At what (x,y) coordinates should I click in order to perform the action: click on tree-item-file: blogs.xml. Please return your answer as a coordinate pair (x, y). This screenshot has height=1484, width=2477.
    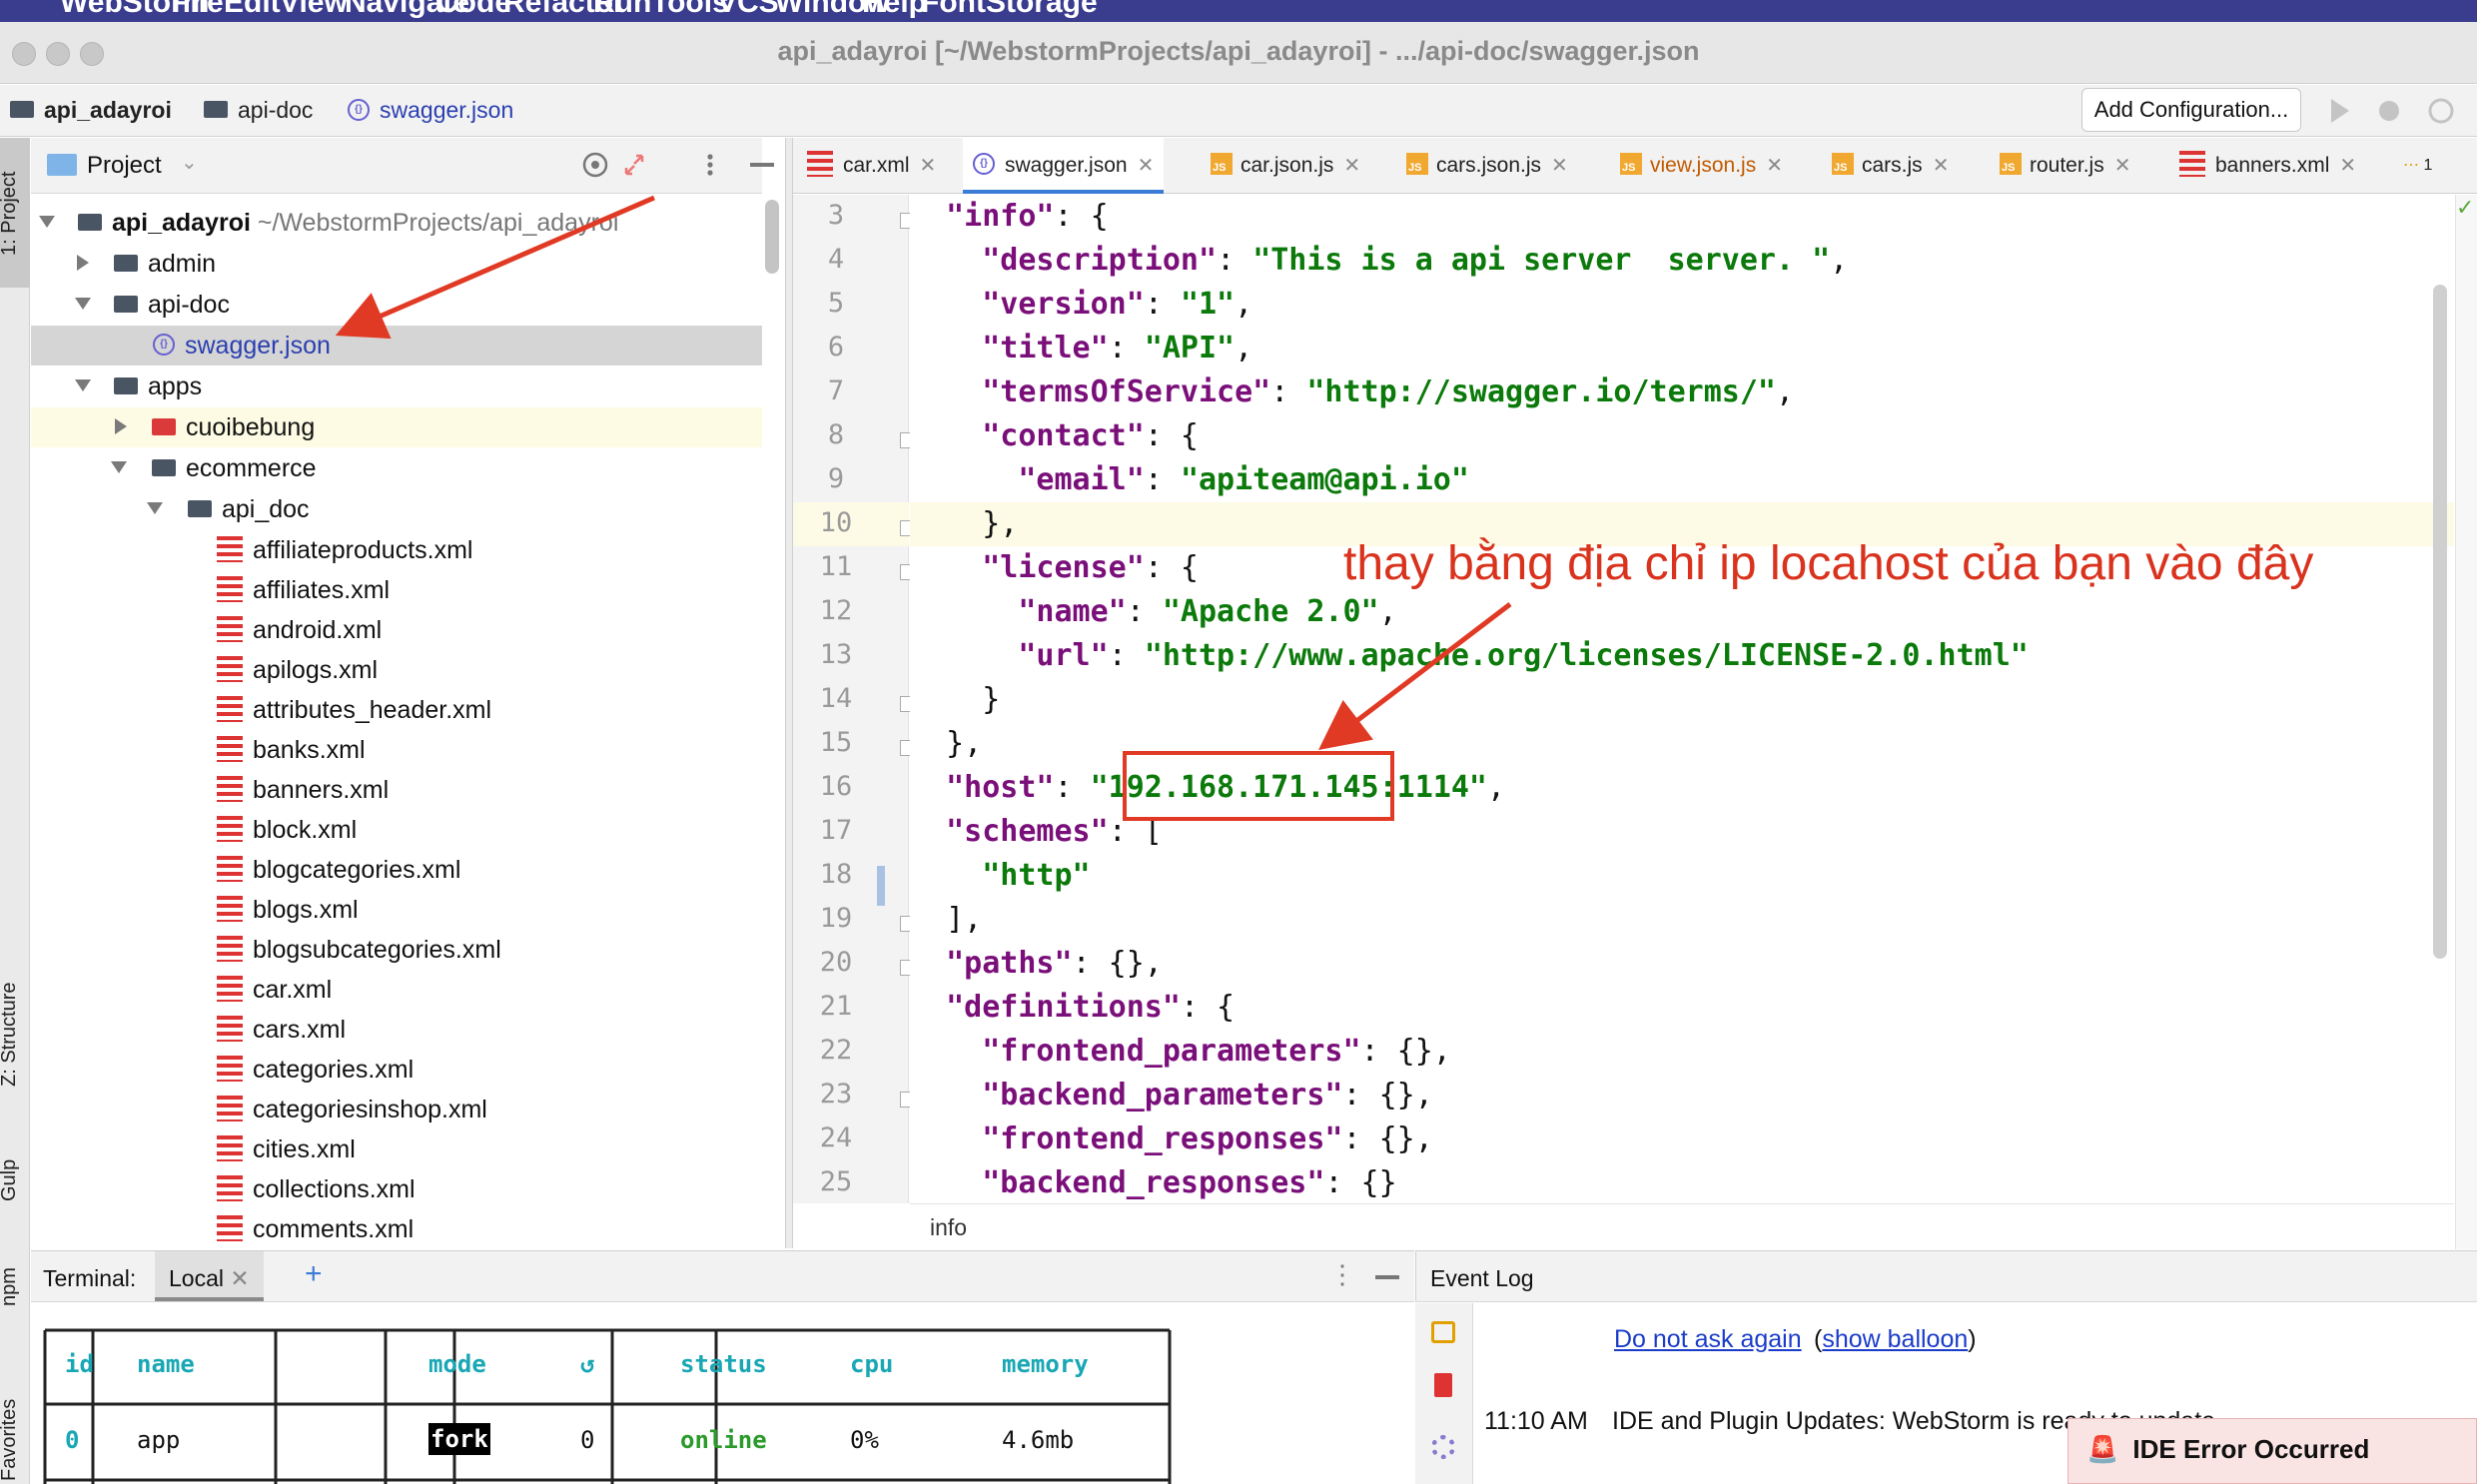
    Looking at the image, I should click on (396, 910).